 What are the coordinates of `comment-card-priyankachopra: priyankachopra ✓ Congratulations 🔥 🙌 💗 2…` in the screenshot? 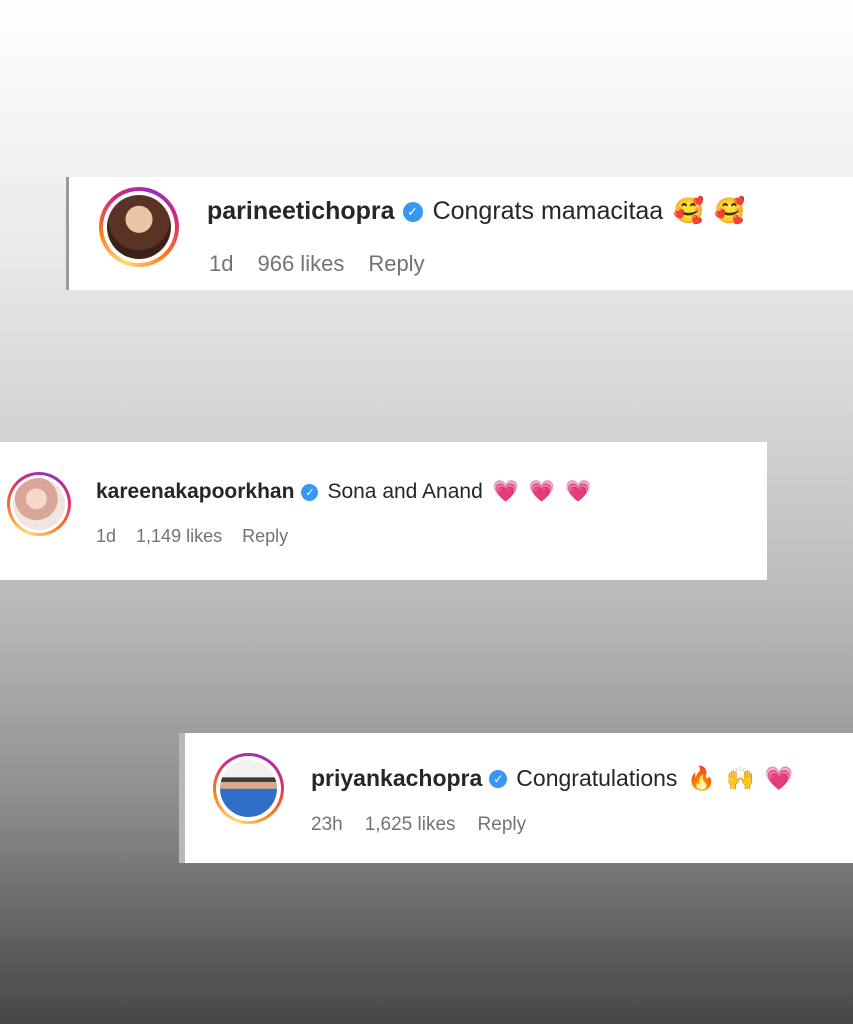 It's located at (516, 798).